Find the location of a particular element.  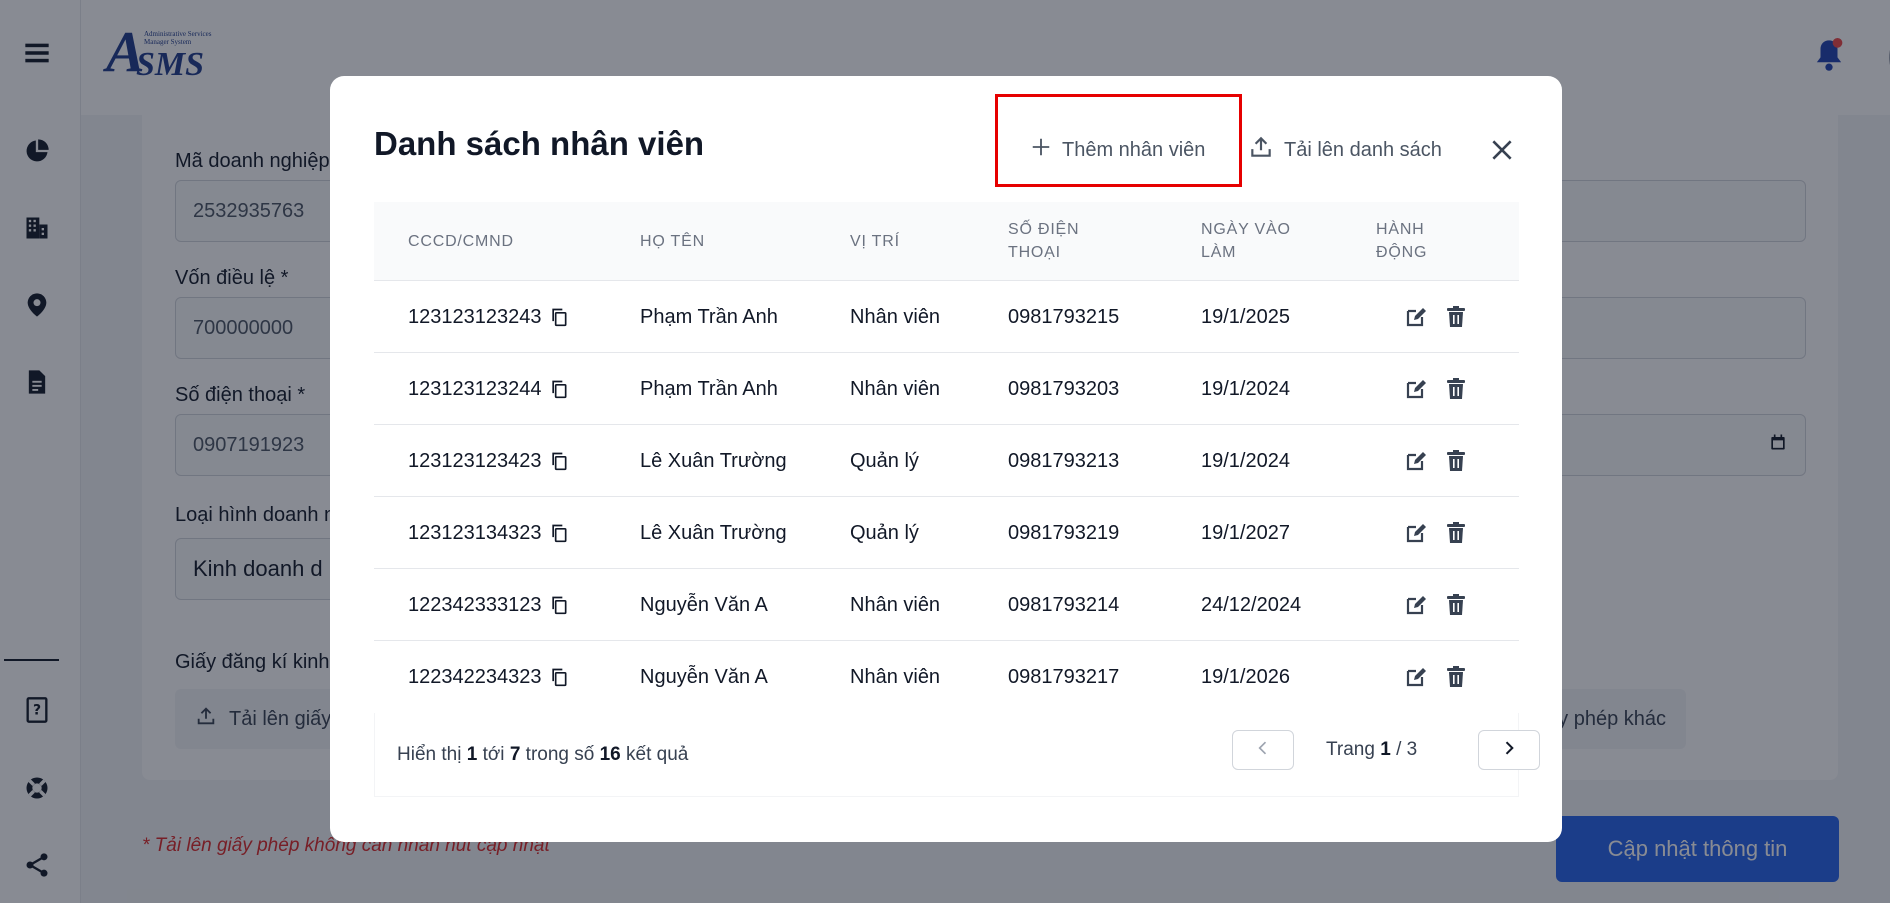

employee-id: 123123123244 is located at coordinates (475, 388).